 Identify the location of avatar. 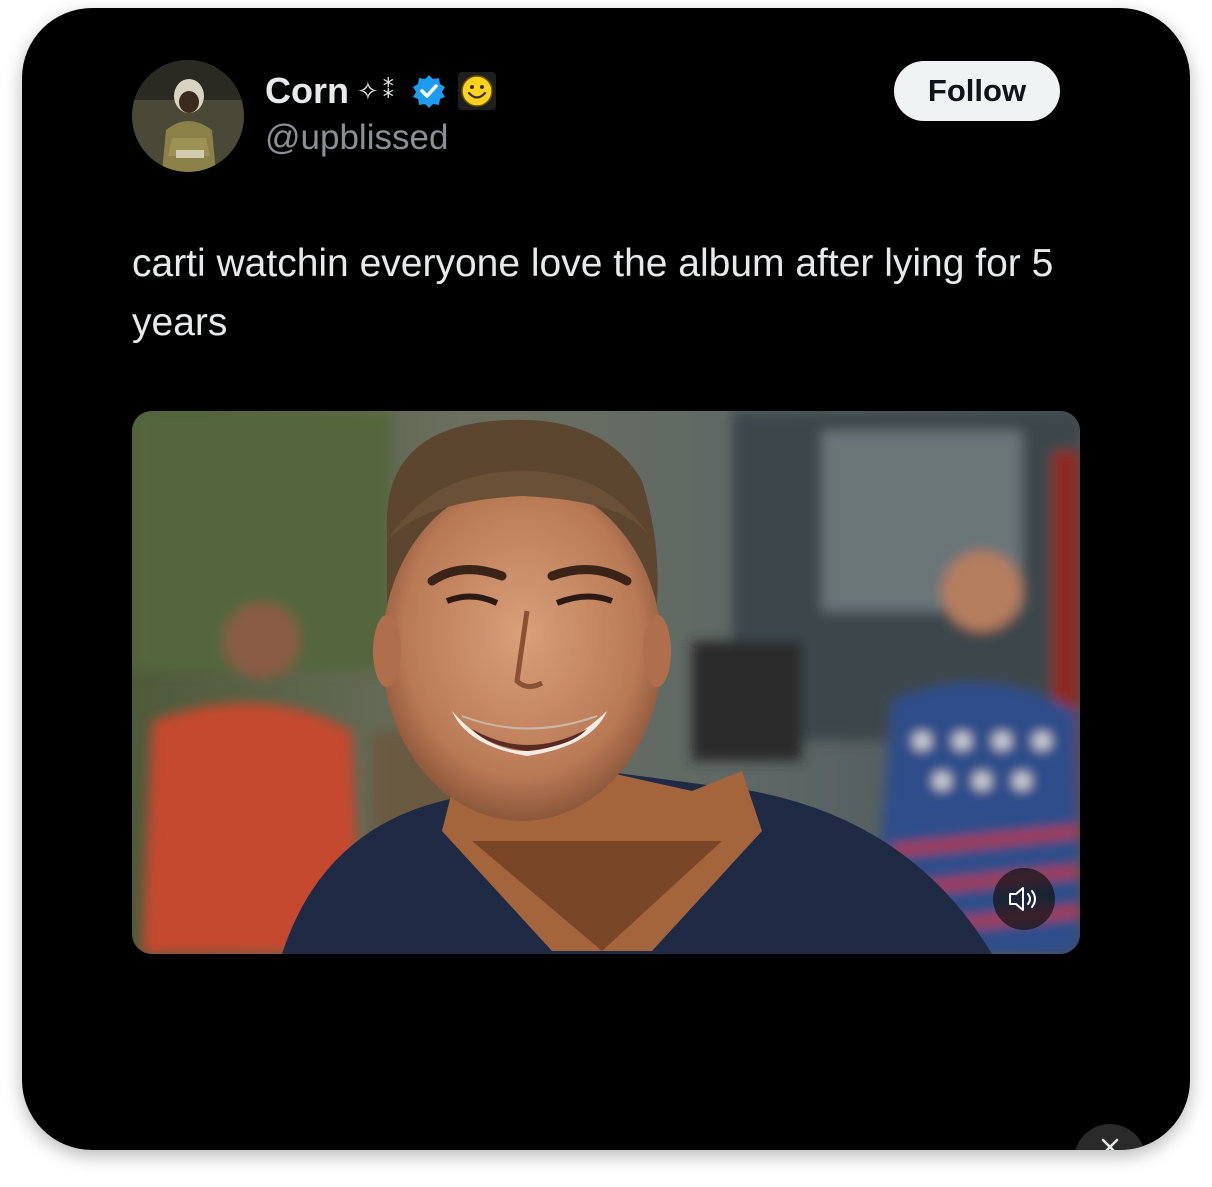
(188, 116).